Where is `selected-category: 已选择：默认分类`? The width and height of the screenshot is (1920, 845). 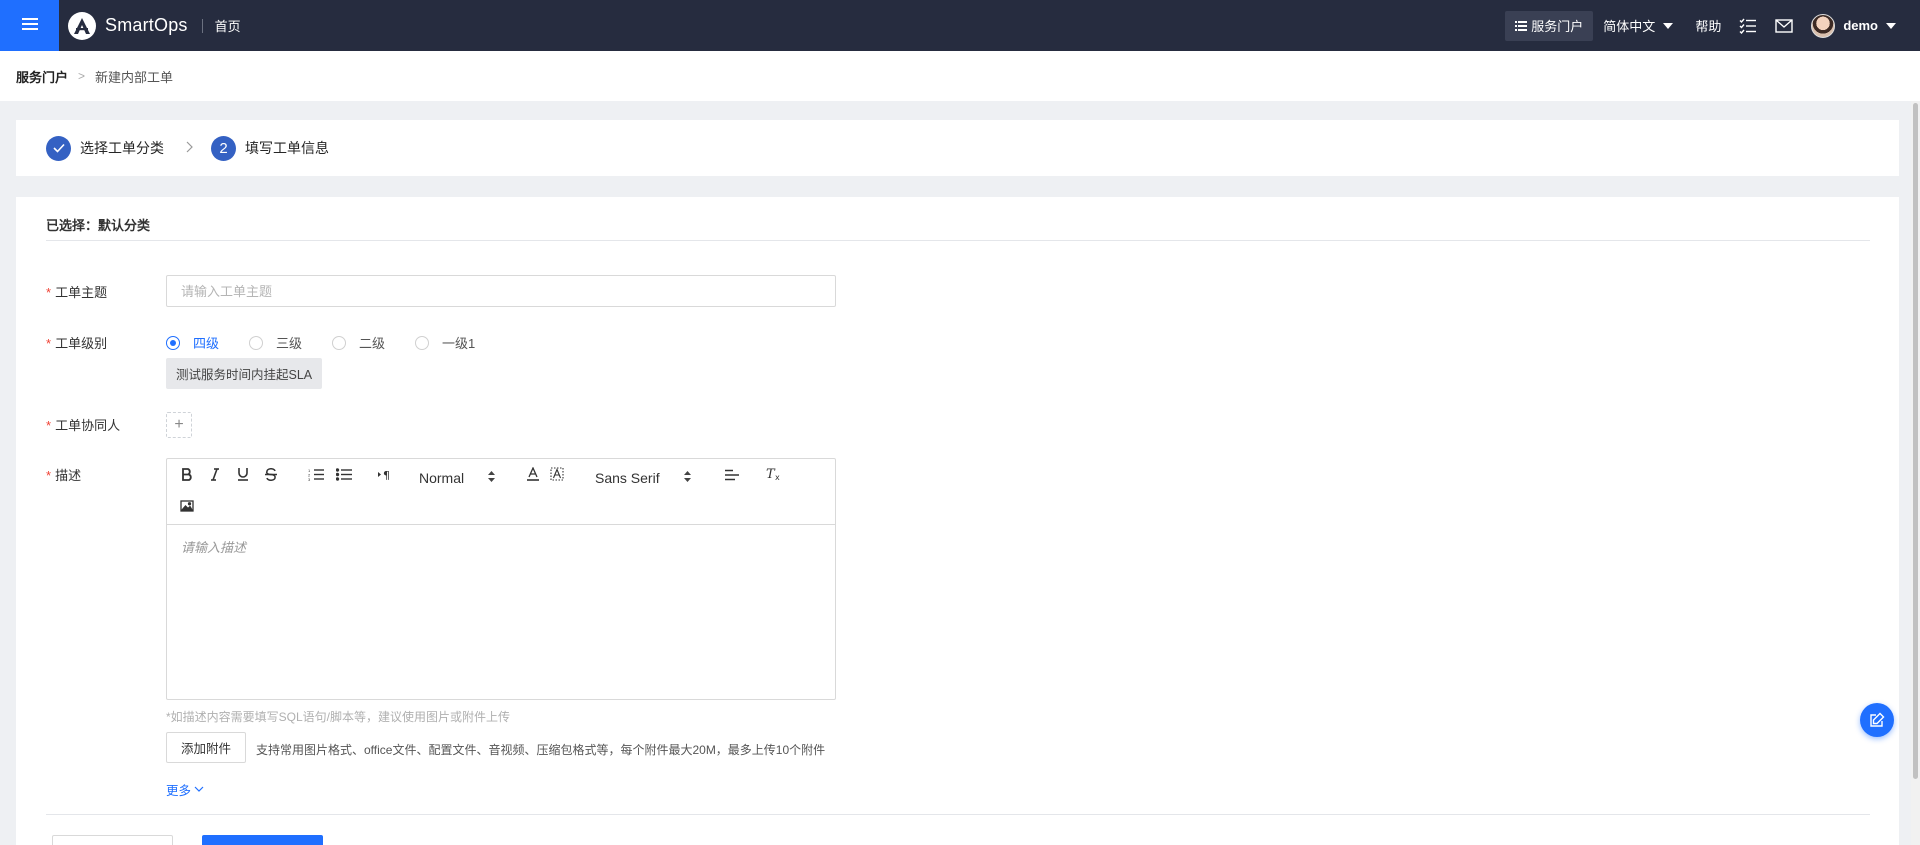 selected-category: 已选择：默认分类 is located at coordinates (98, 225).